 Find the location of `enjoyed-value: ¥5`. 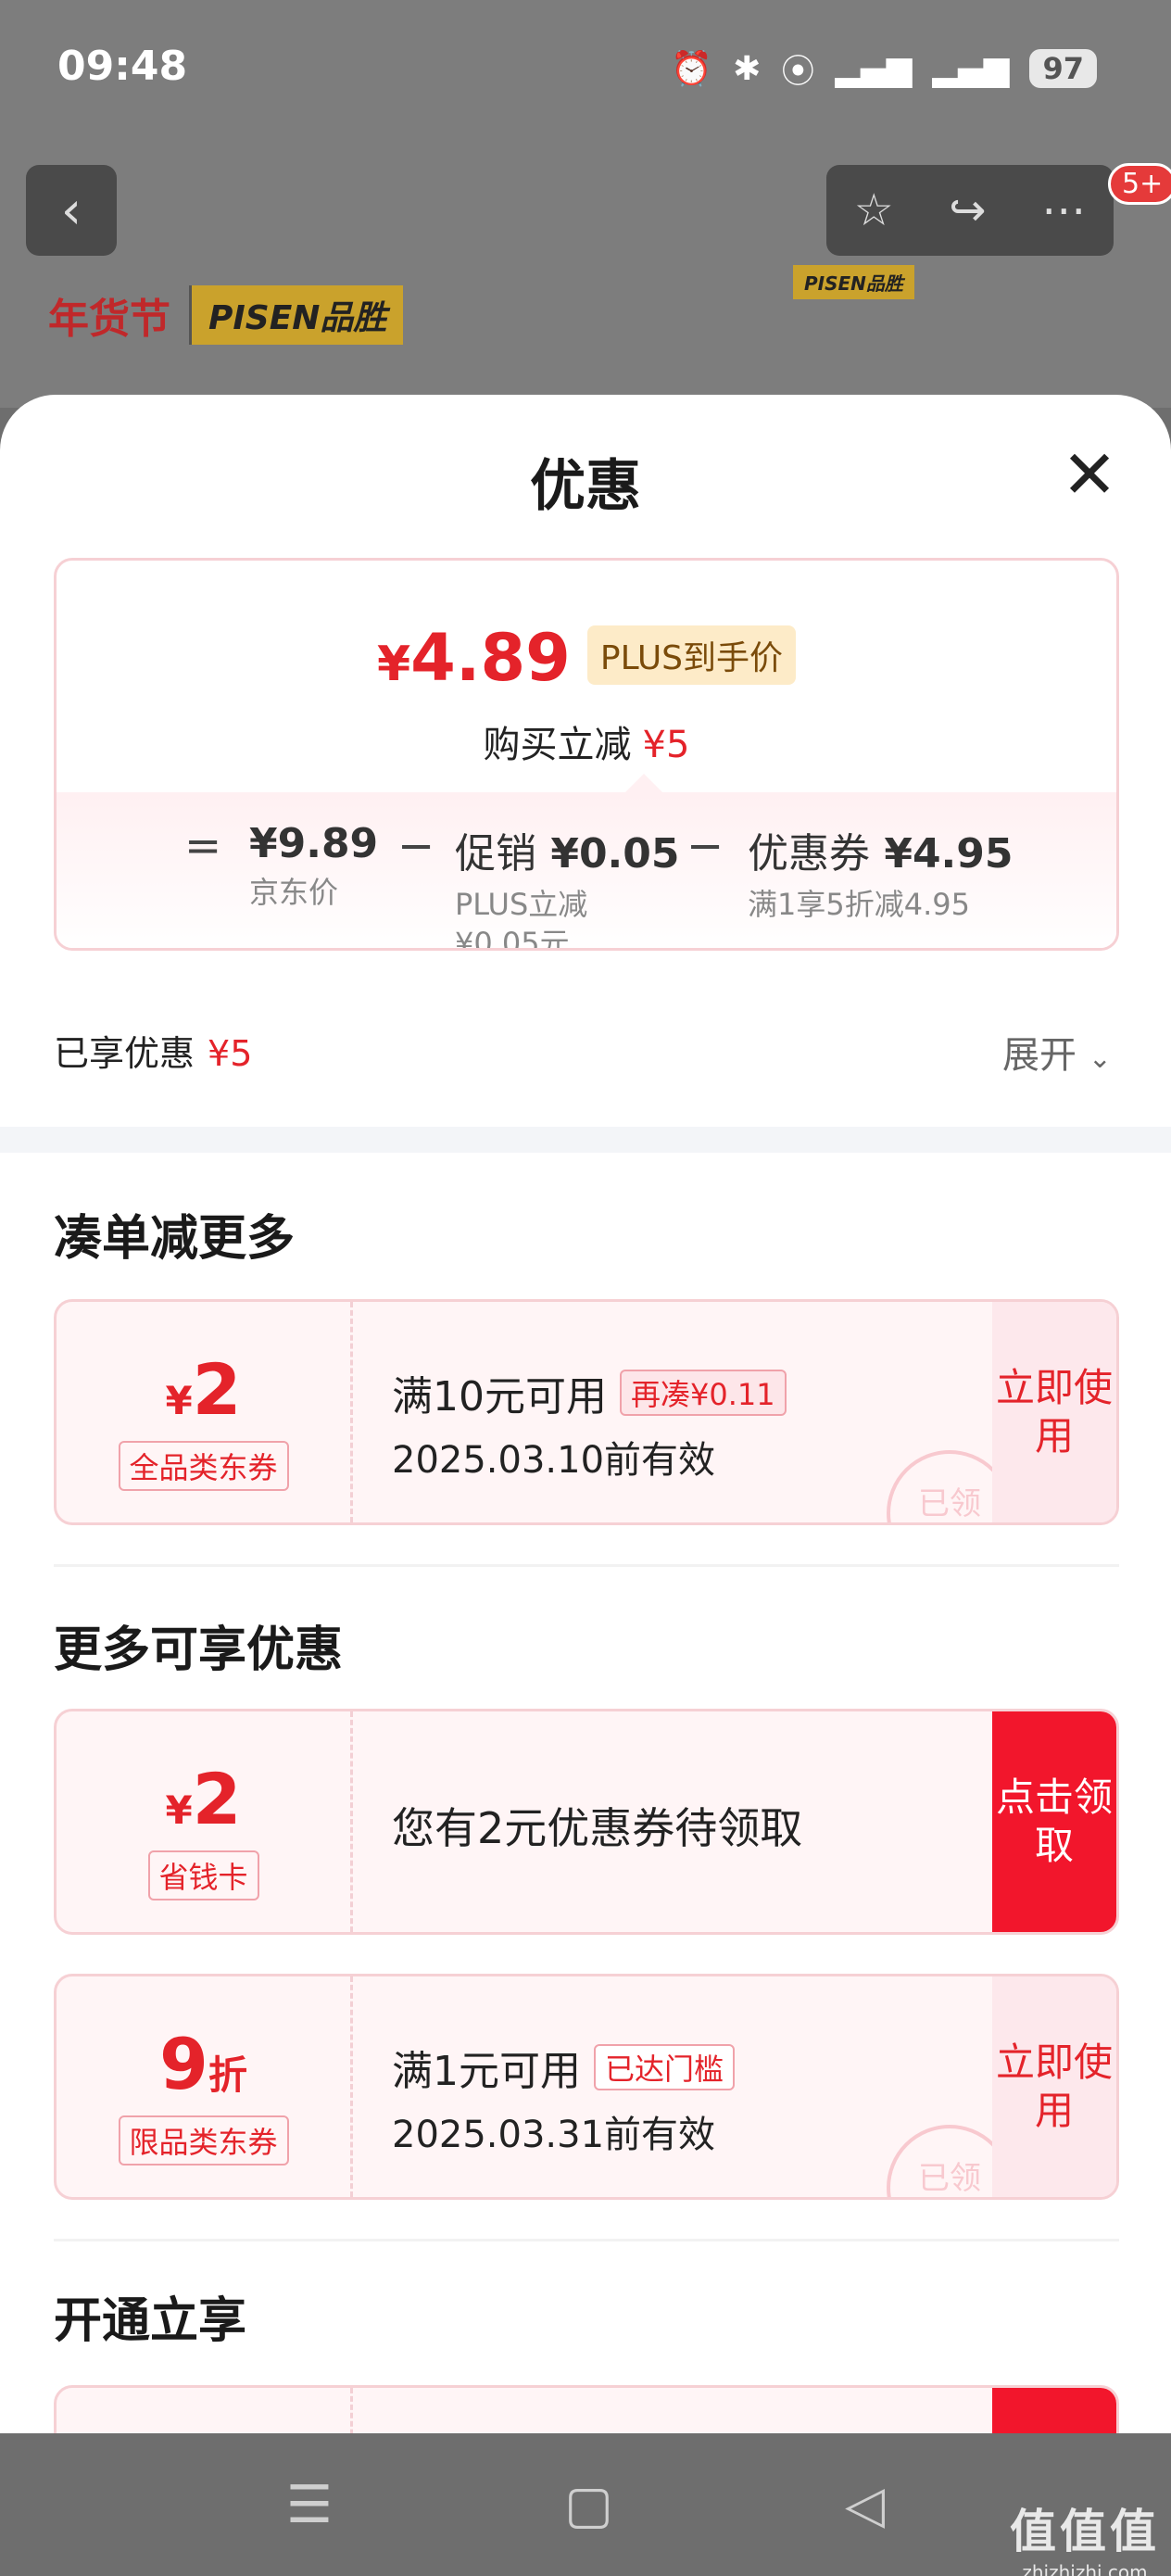

enjoyed-value: ¥5 is located at coordinates (231, 1053).